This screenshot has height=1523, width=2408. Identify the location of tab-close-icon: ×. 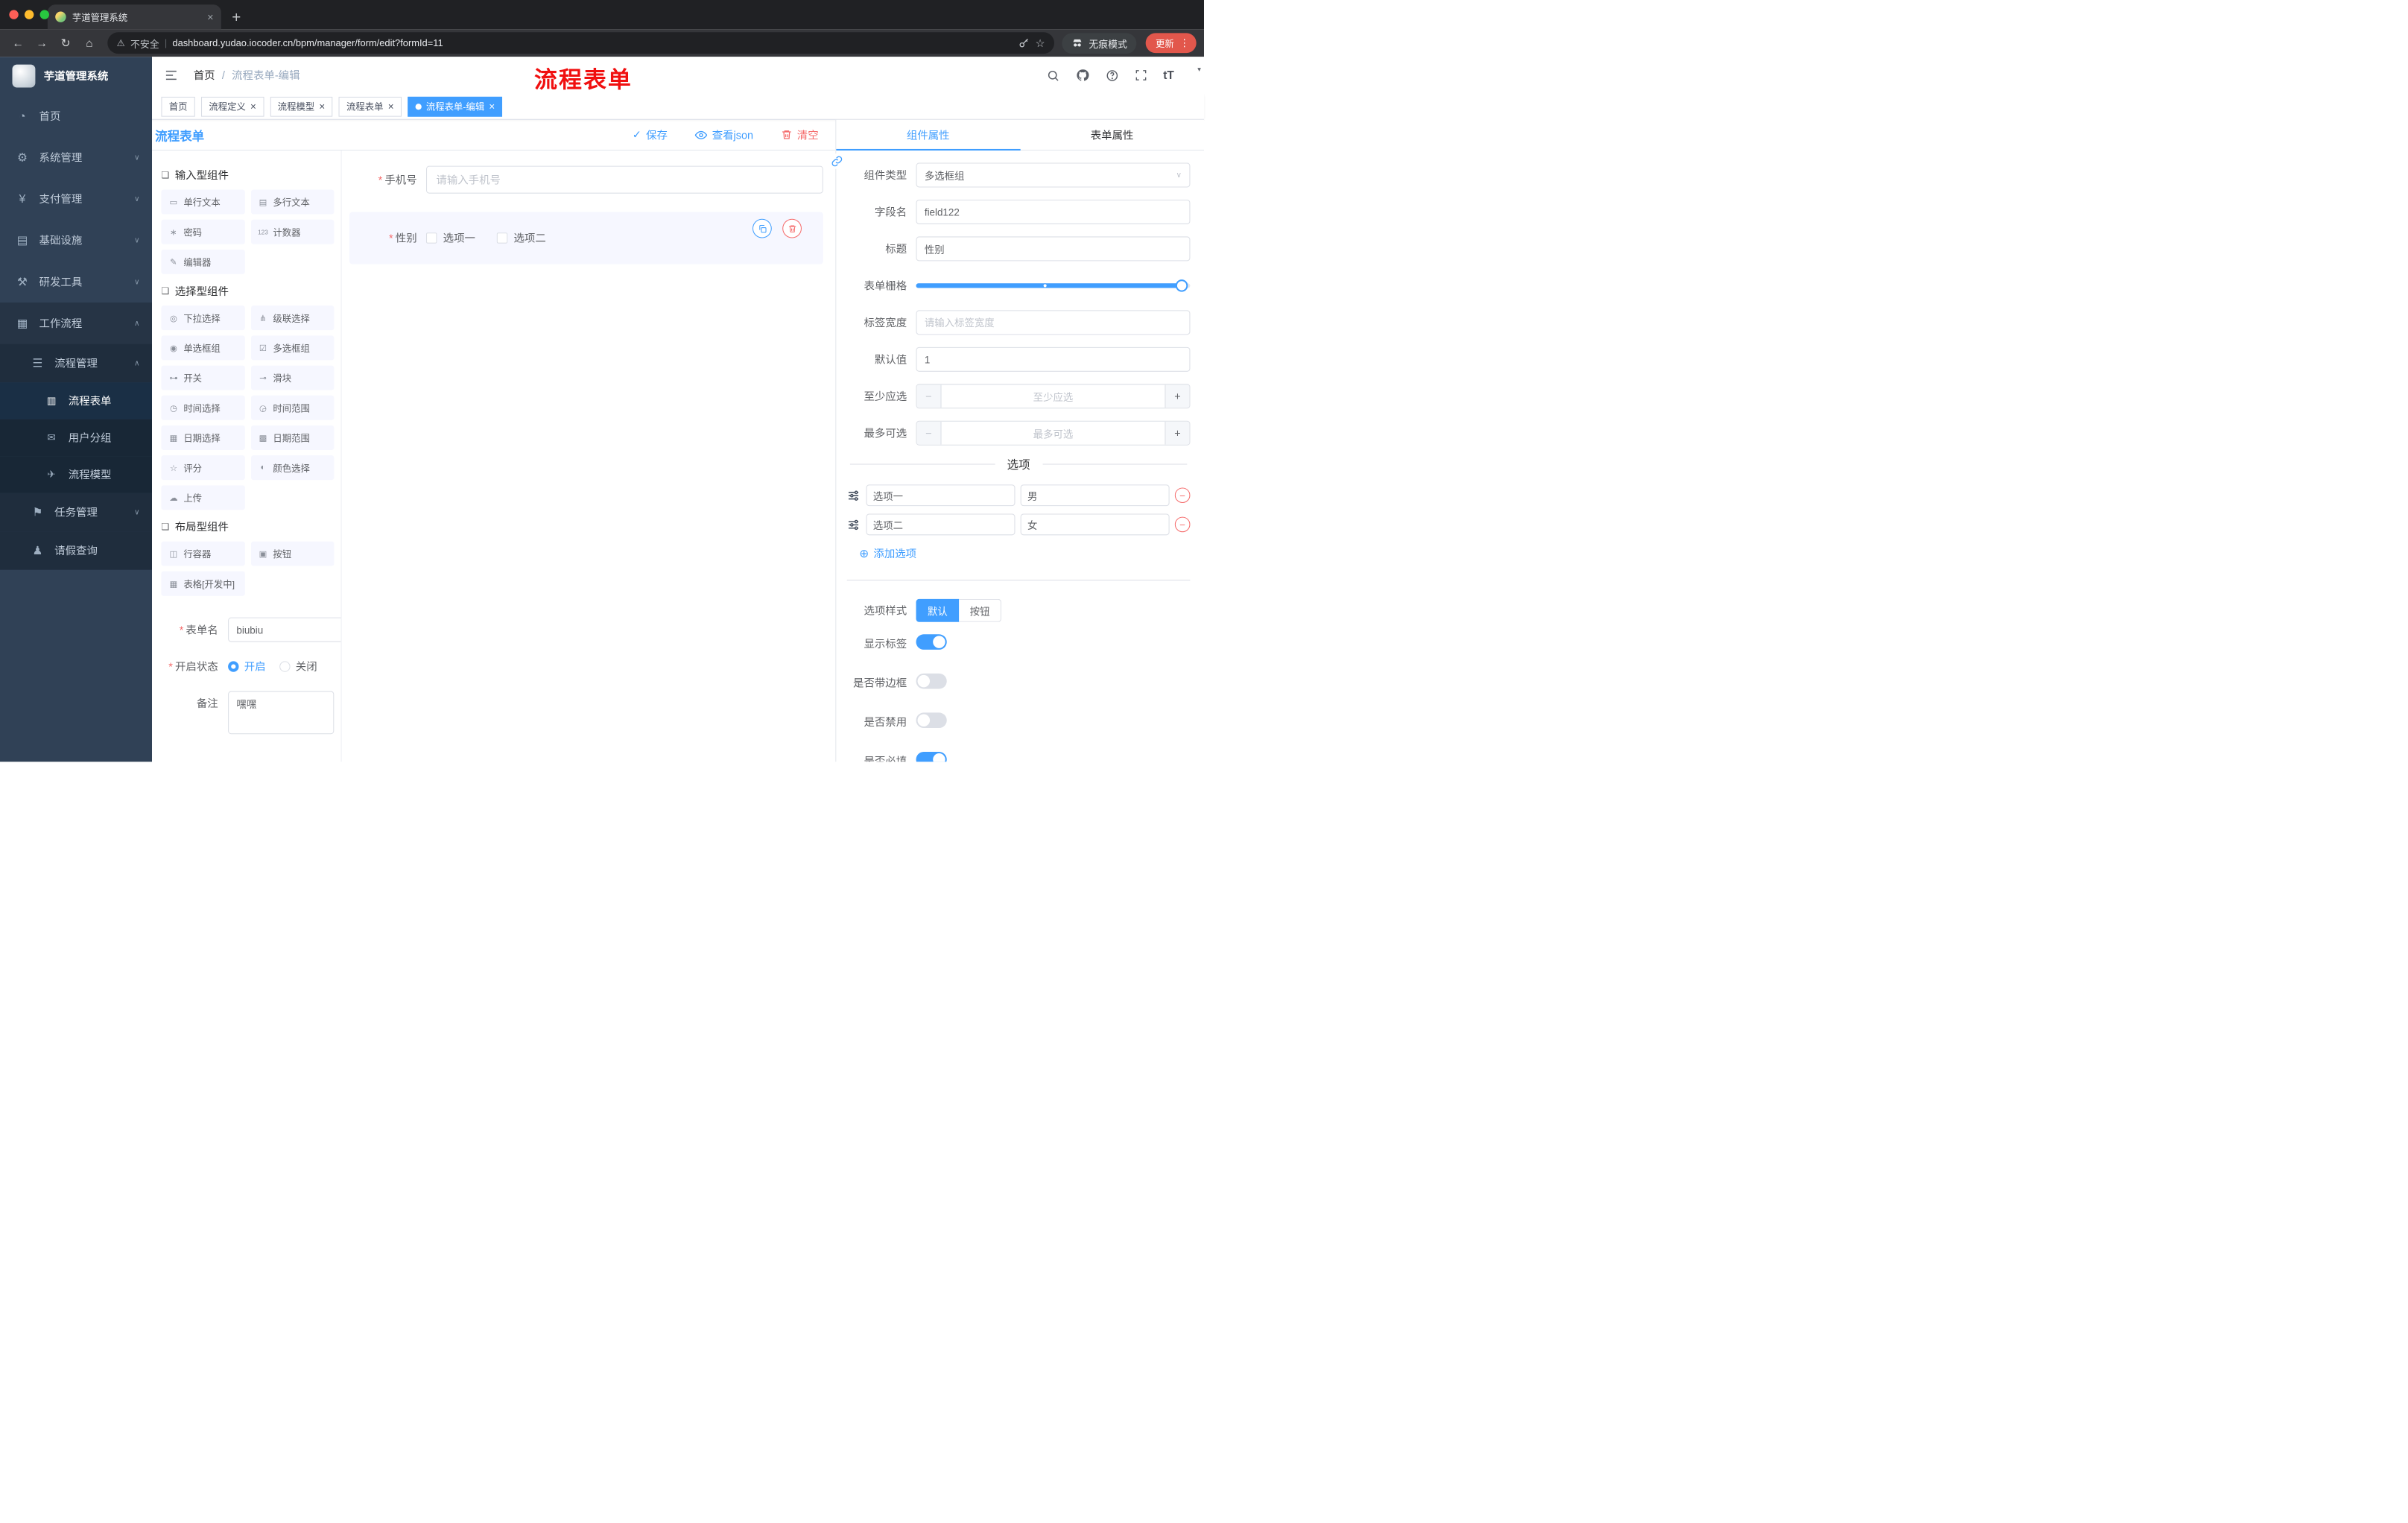
(210, 16).